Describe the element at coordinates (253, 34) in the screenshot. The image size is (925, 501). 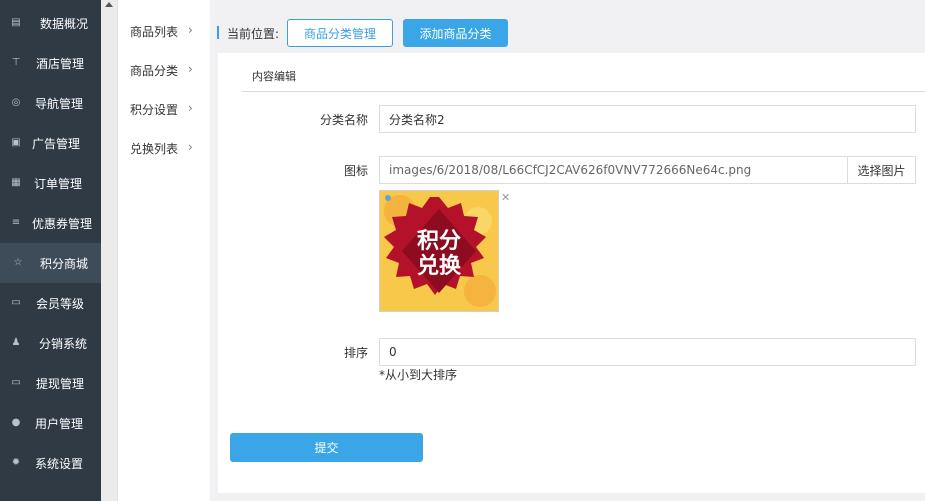
I see `breadcrumb-label: 当前位置:` at that location.